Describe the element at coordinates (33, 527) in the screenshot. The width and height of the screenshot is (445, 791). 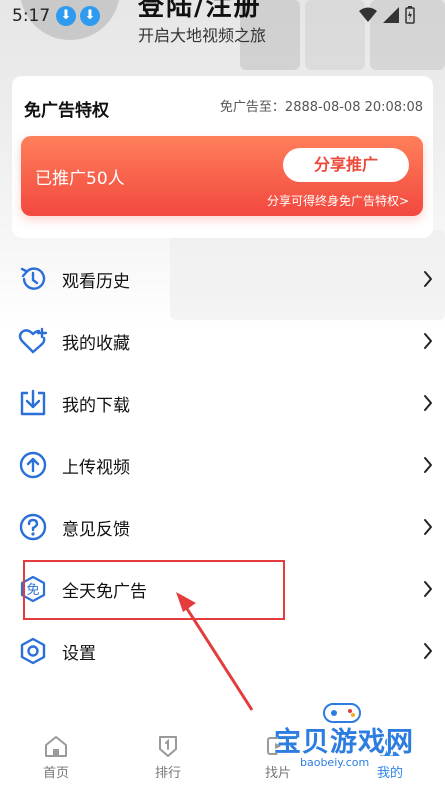
I see `question-icon` at that location.